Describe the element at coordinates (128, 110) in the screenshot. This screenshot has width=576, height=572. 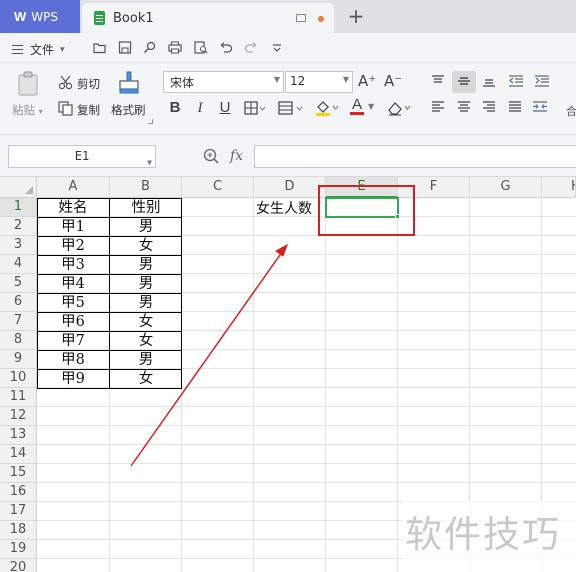
I see `format-painter-label: 格式刷` at that location.